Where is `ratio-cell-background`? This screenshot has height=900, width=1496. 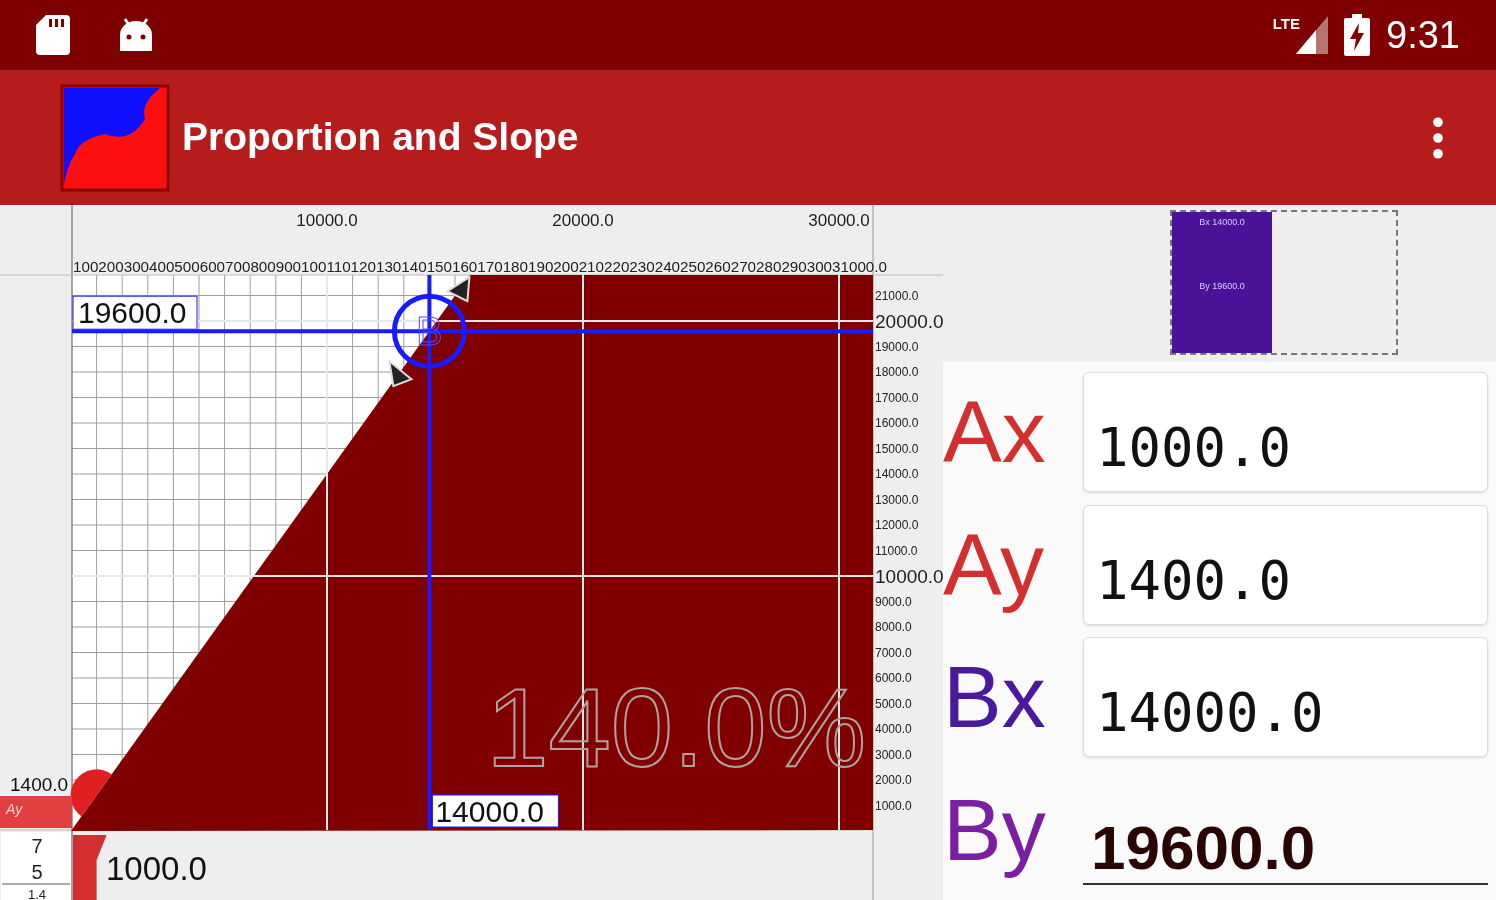 ratio-cell-background is located at coordinates (36, 866).